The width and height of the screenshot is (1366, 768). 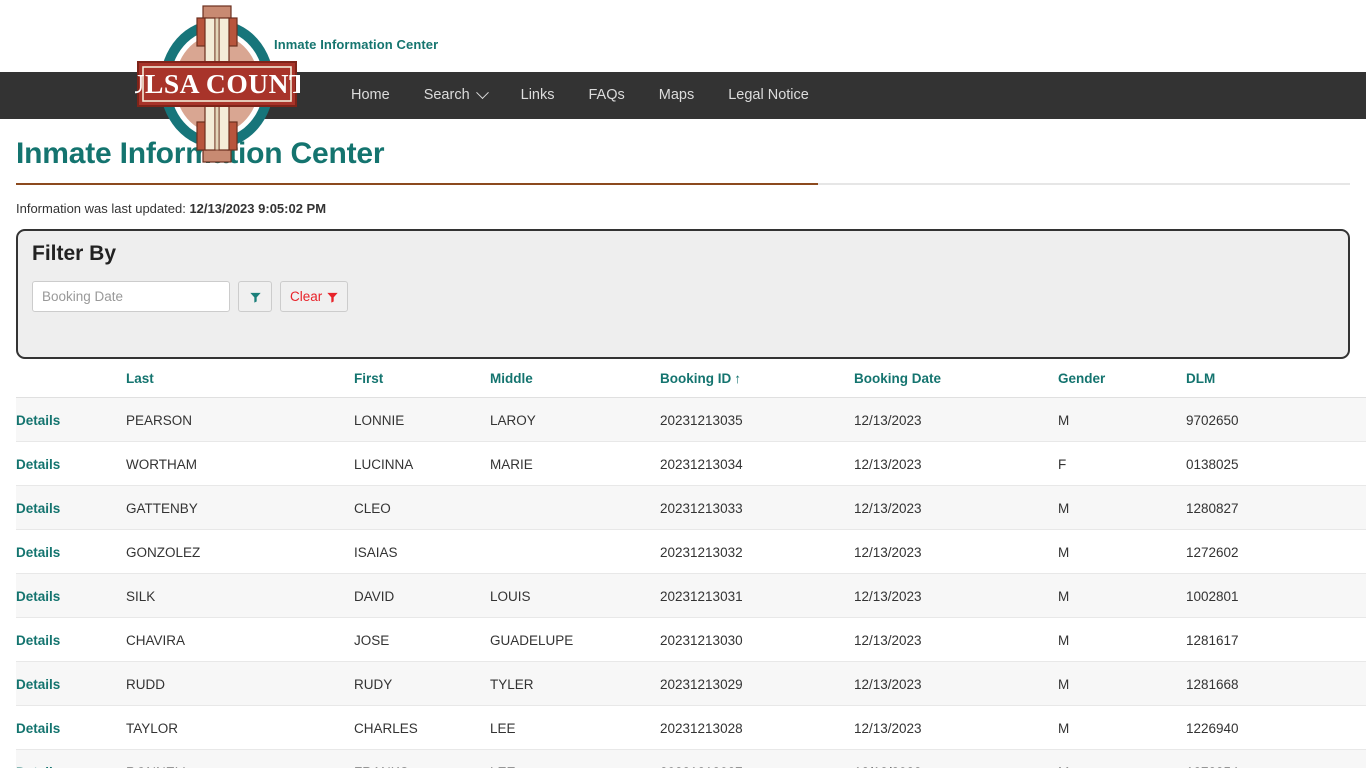 What do you see at coordinates (240, 595) in the screenshot?
I see `cell-last: SILK` at bounding box center [240, 595].